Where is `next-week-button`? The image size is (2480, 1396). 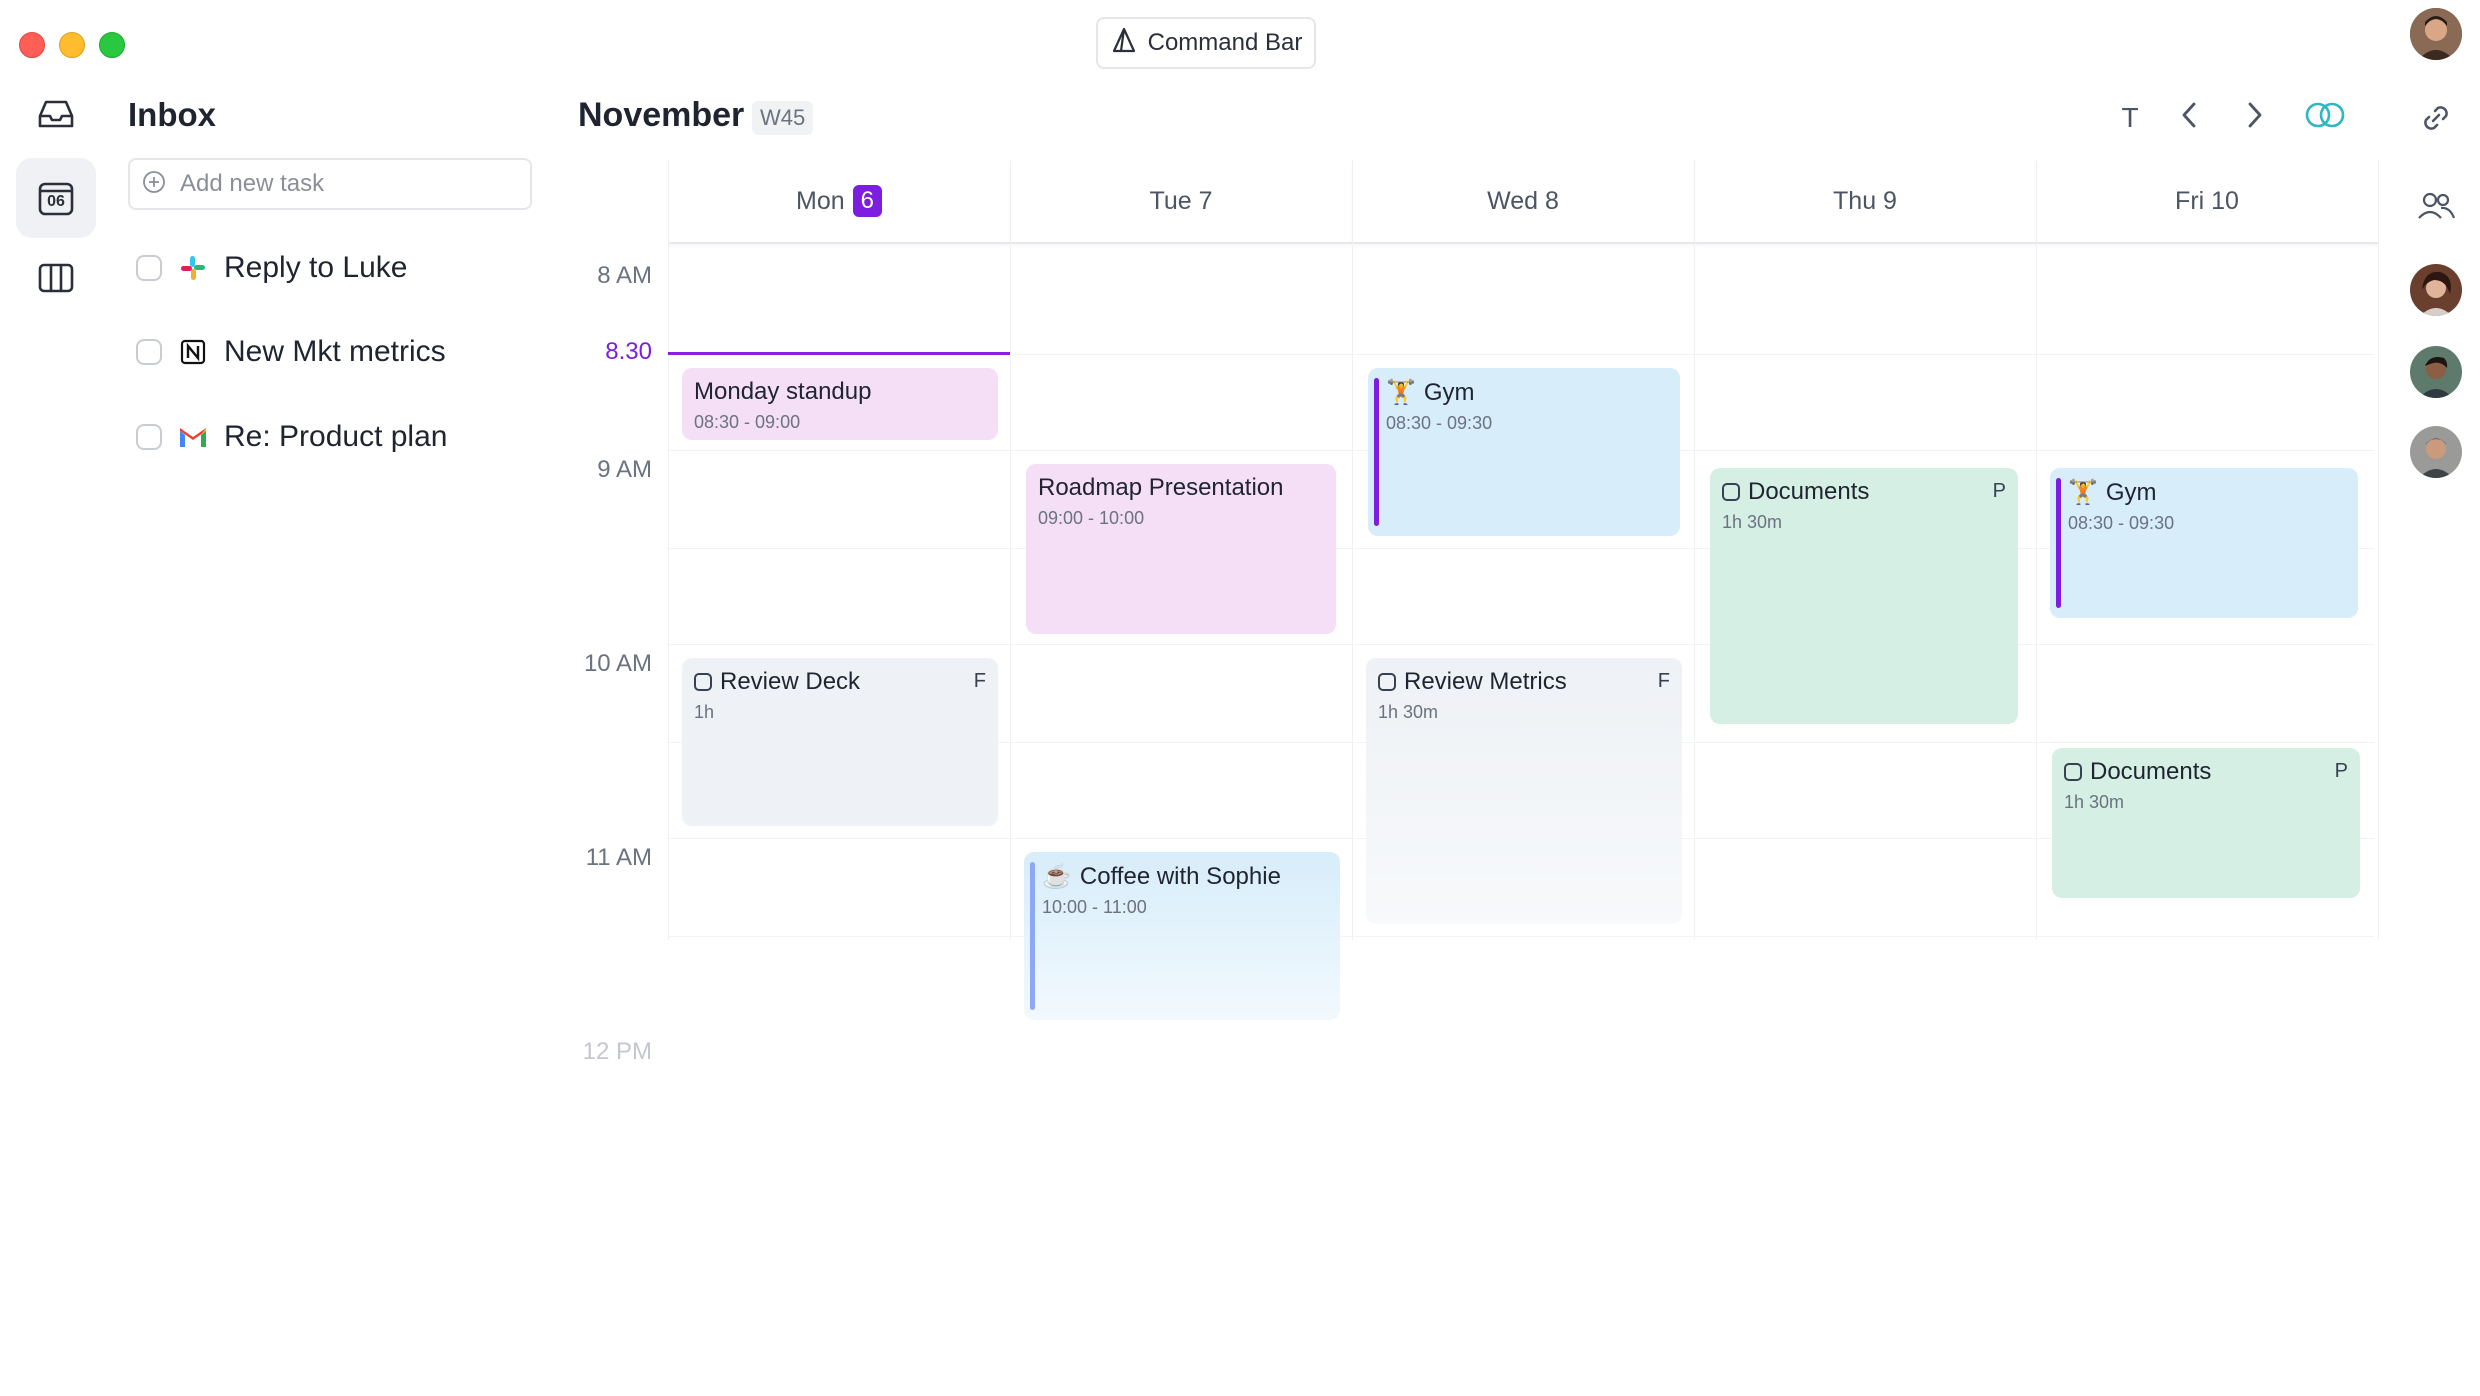 next-week-button is located at coordinates (2254, 118).